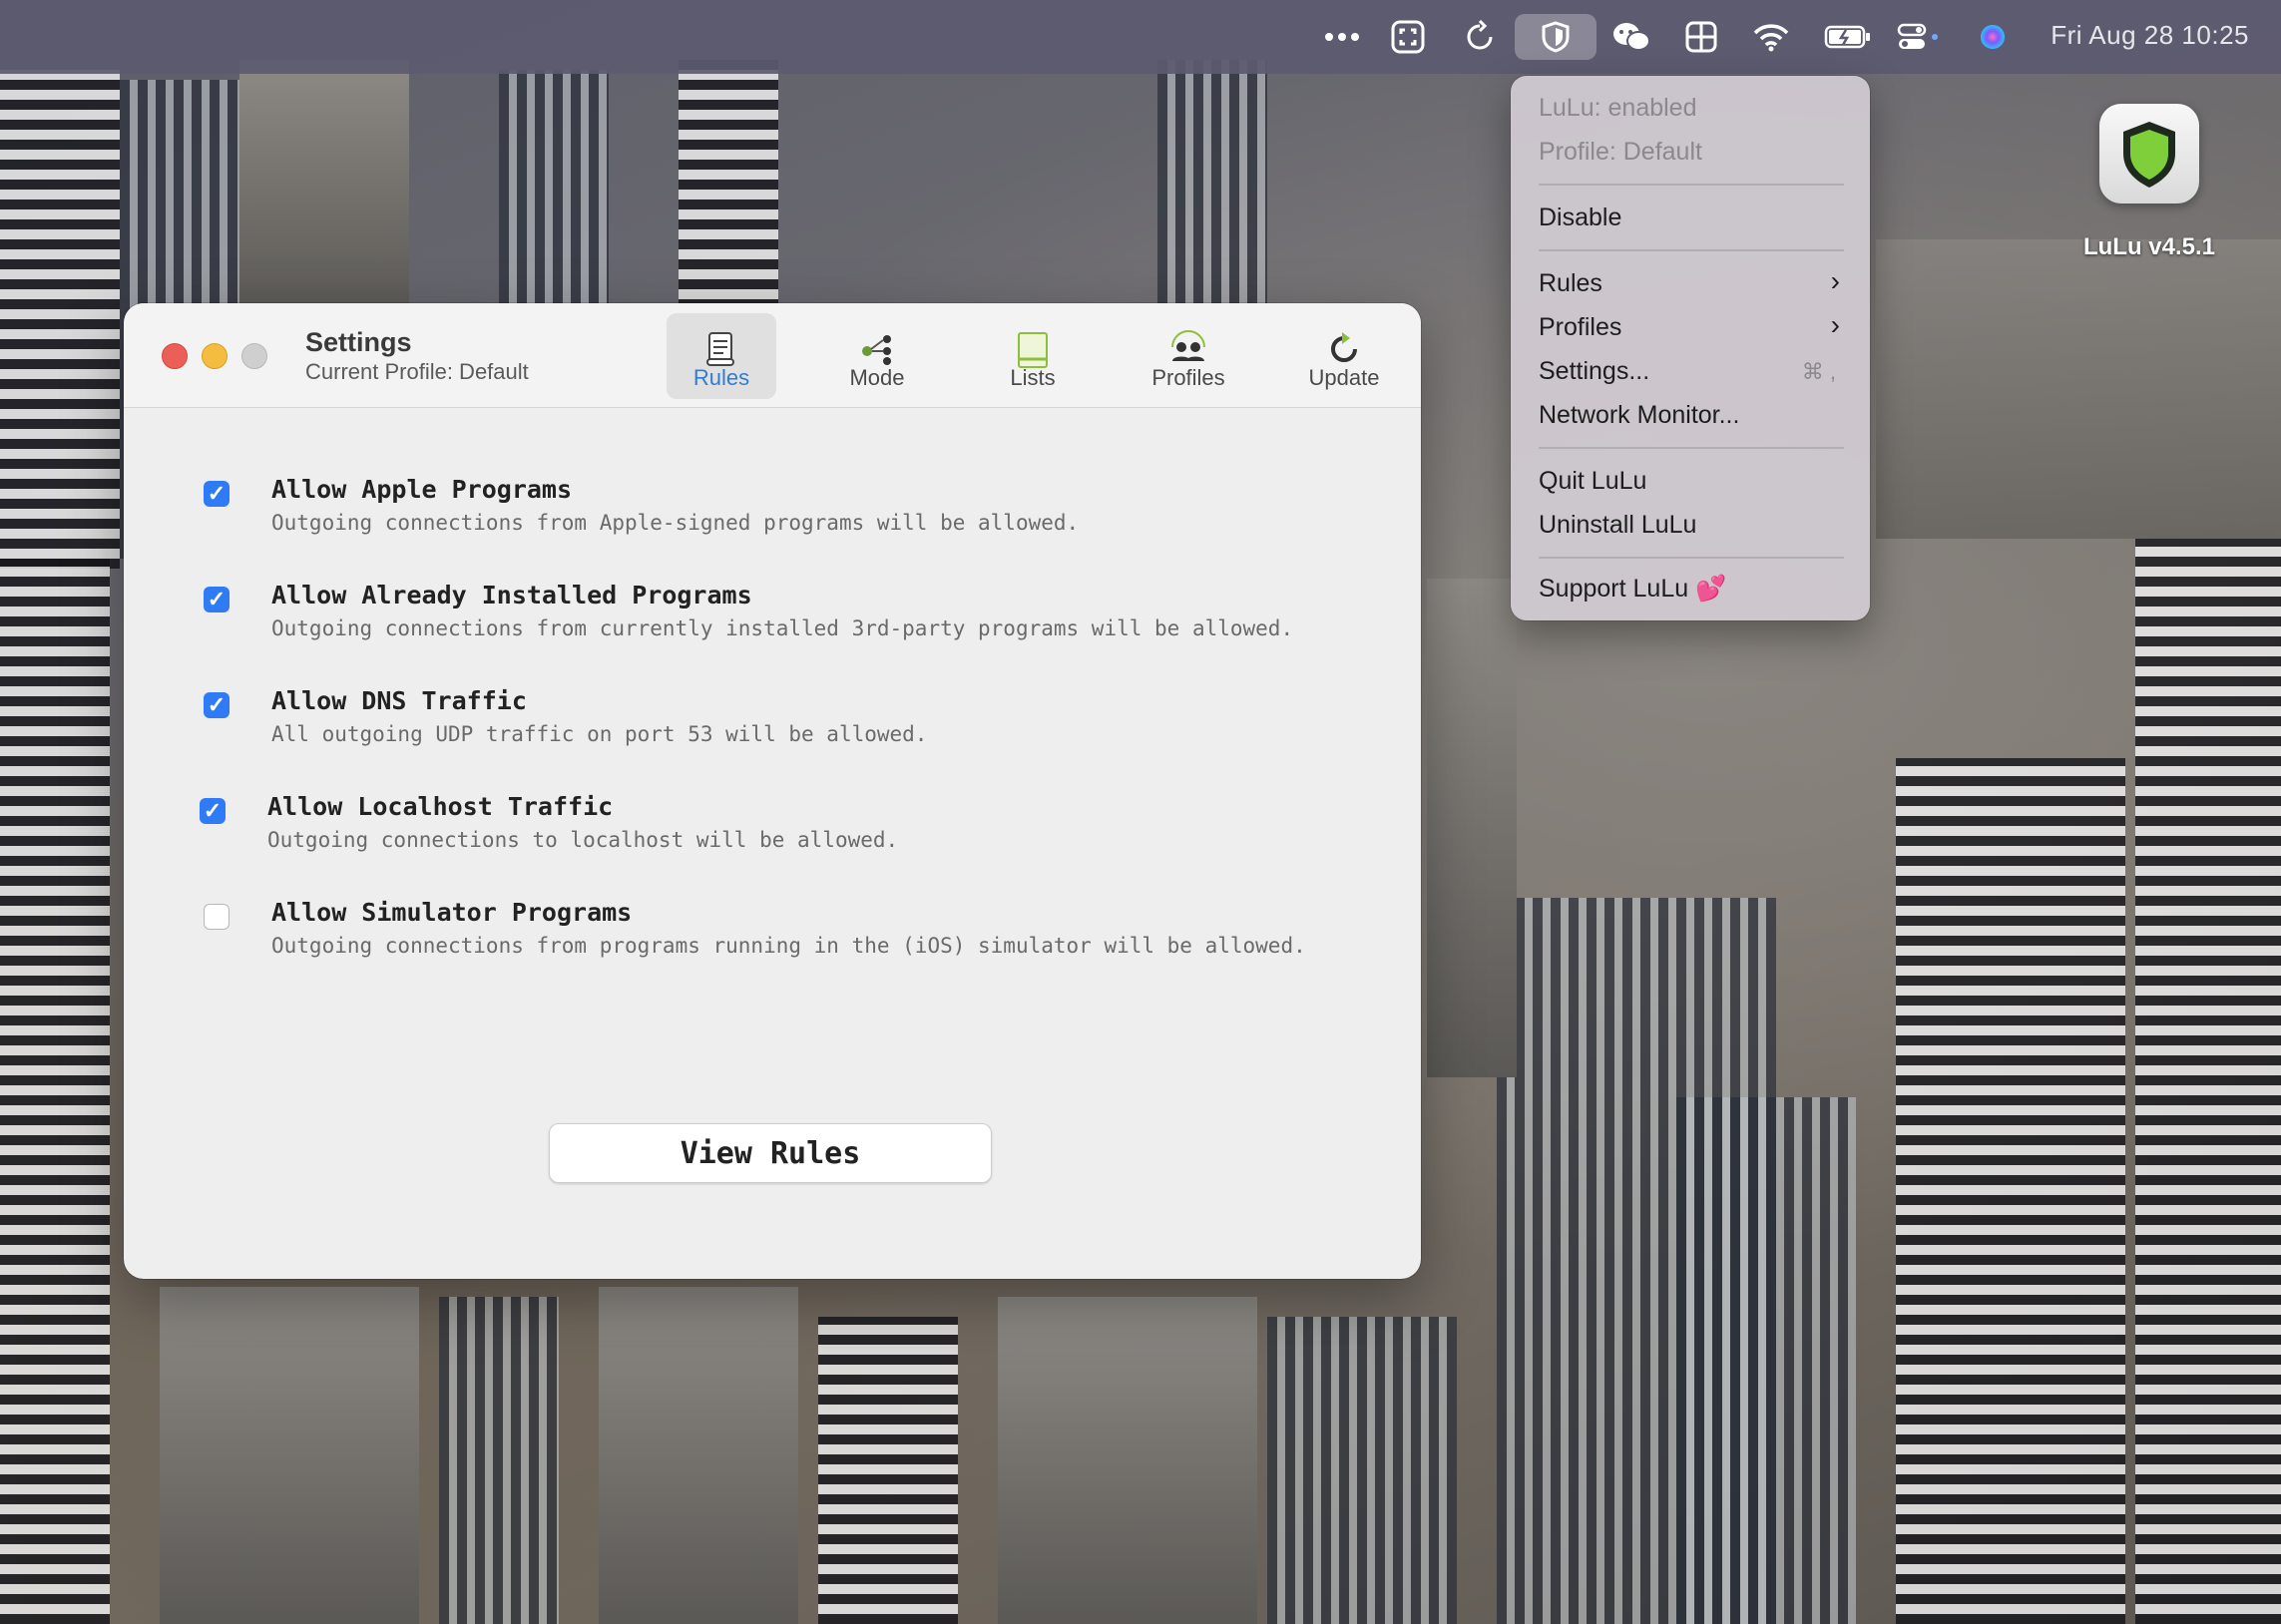  Describe the element at coordinates (1621, 152) in the screenshot. I see `menu-profile: Profile: Default` at that location.